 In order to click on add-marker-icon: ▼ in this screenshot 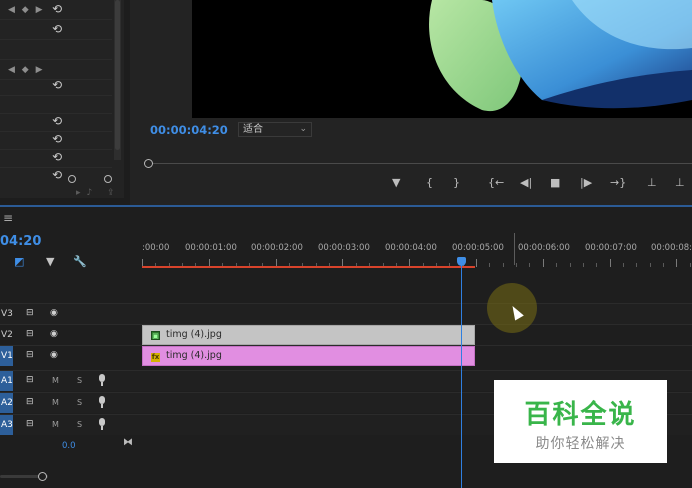, I will do `click(50, 261)`.